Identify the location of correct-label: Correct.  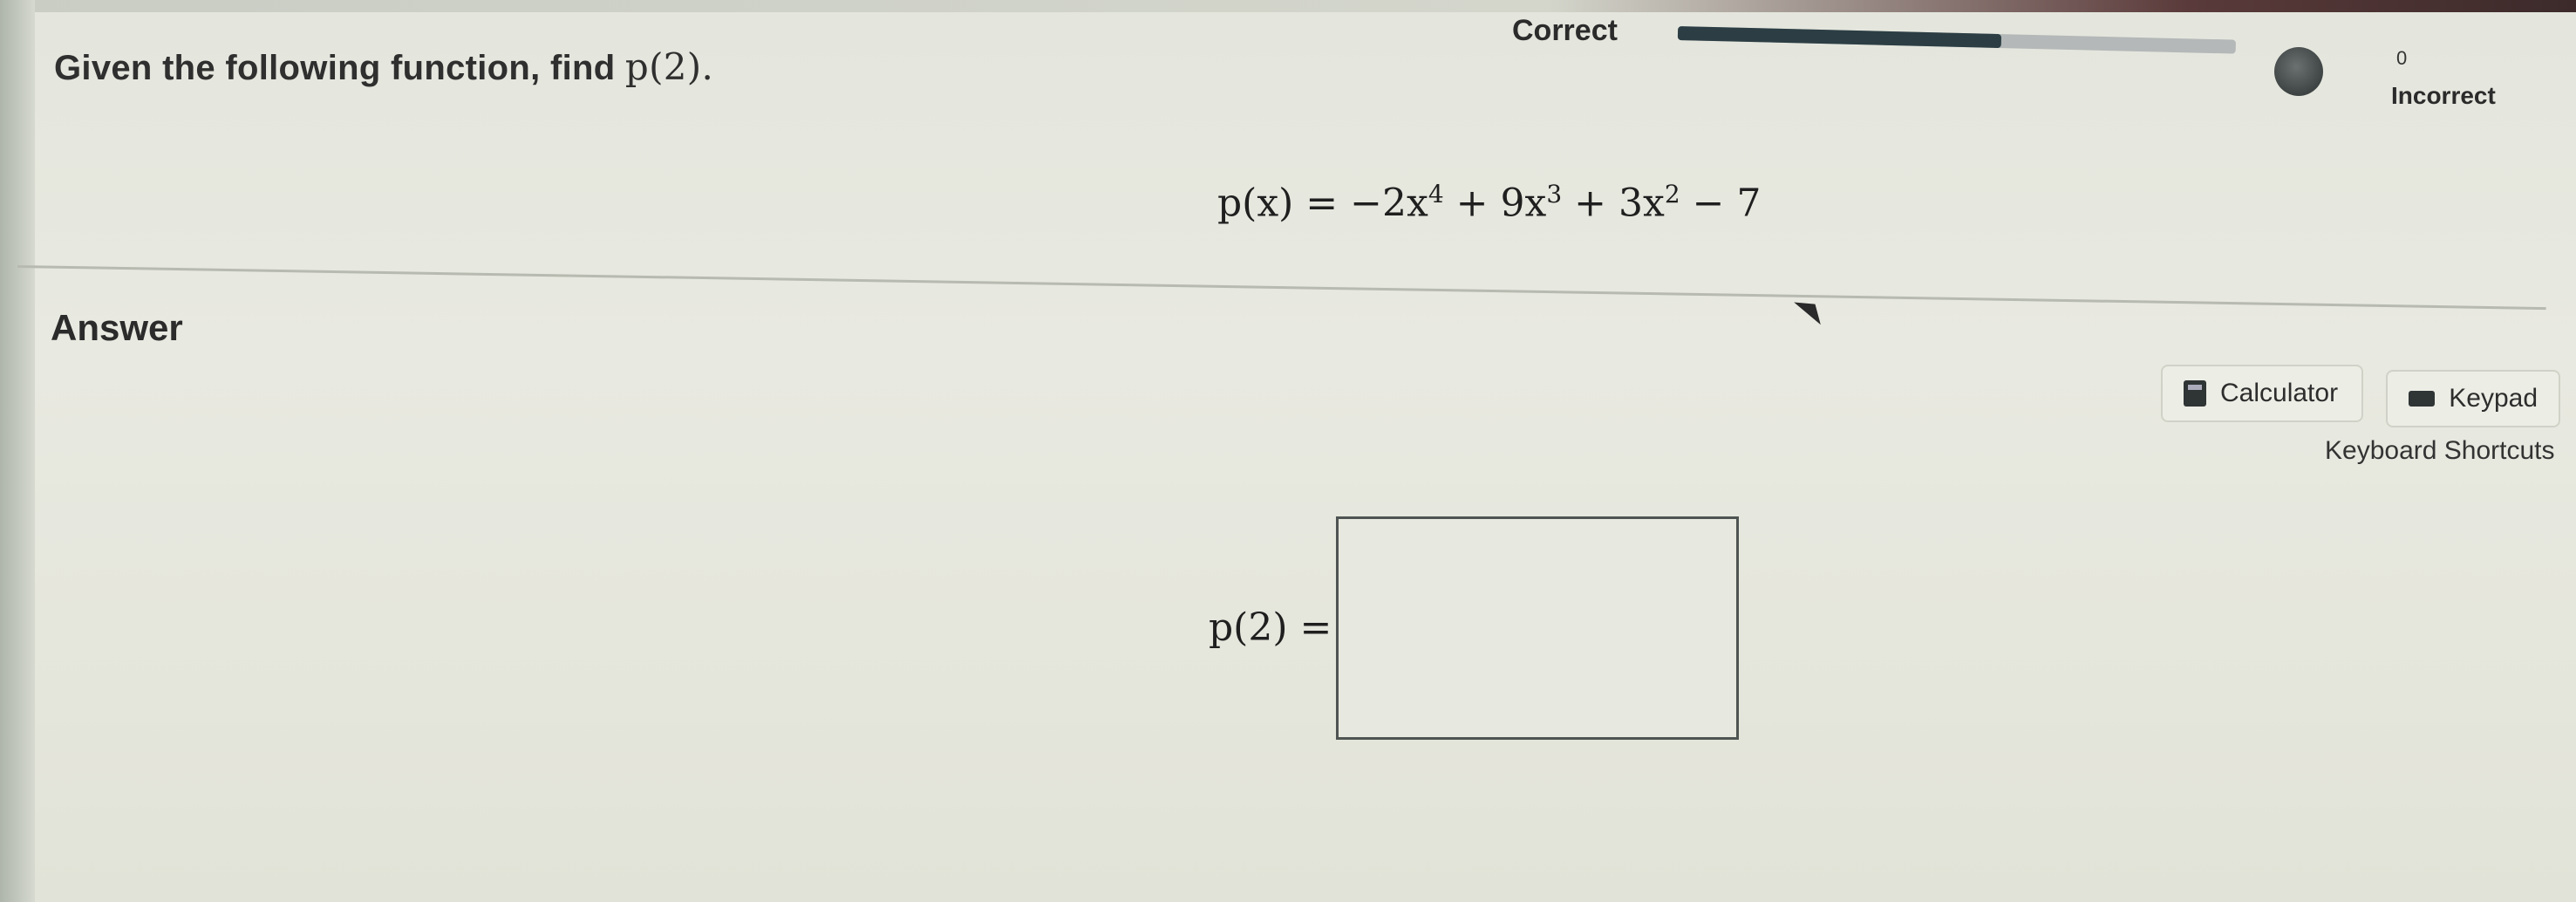
(1565, 30).